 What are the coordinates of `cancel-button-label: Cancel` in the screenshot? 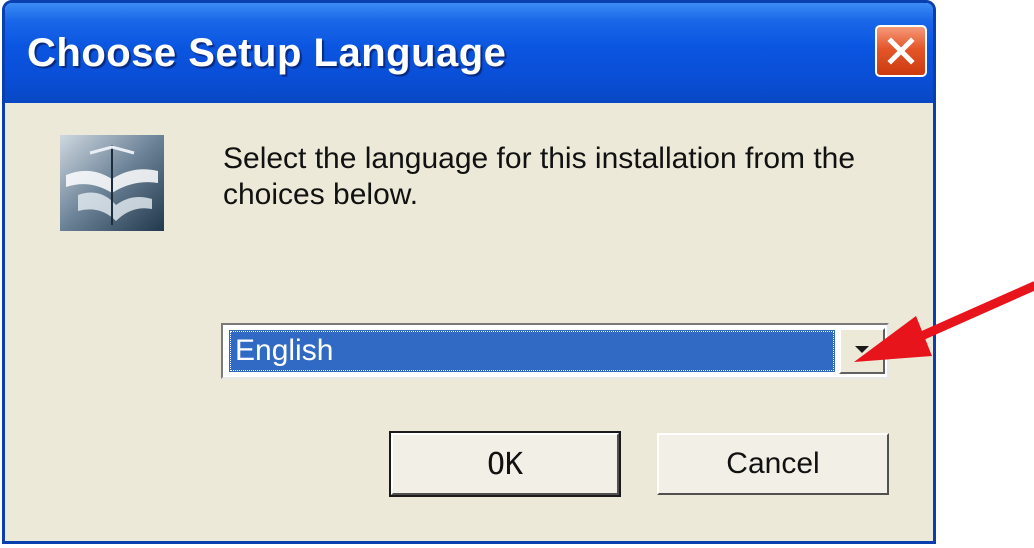 It's located at (773, 463).